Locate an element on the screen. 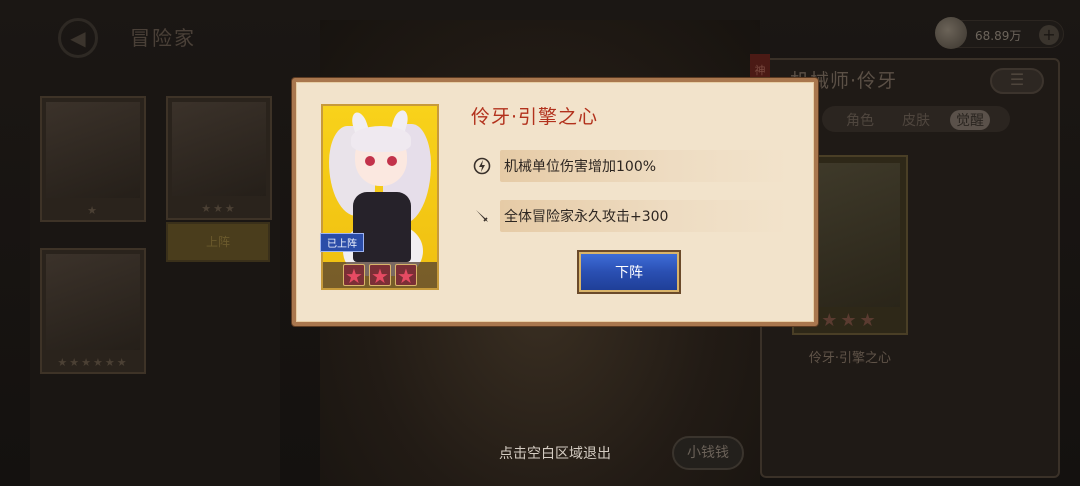  portrait-bangs is located at coordinates (381, 139).